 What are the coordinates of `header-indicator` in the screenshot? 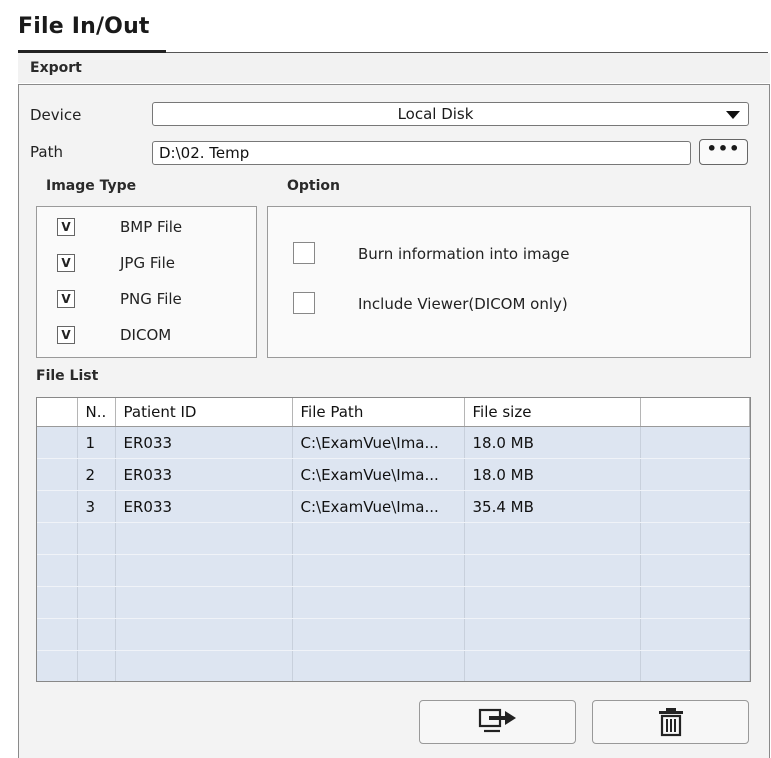 It's located at (57, 412).